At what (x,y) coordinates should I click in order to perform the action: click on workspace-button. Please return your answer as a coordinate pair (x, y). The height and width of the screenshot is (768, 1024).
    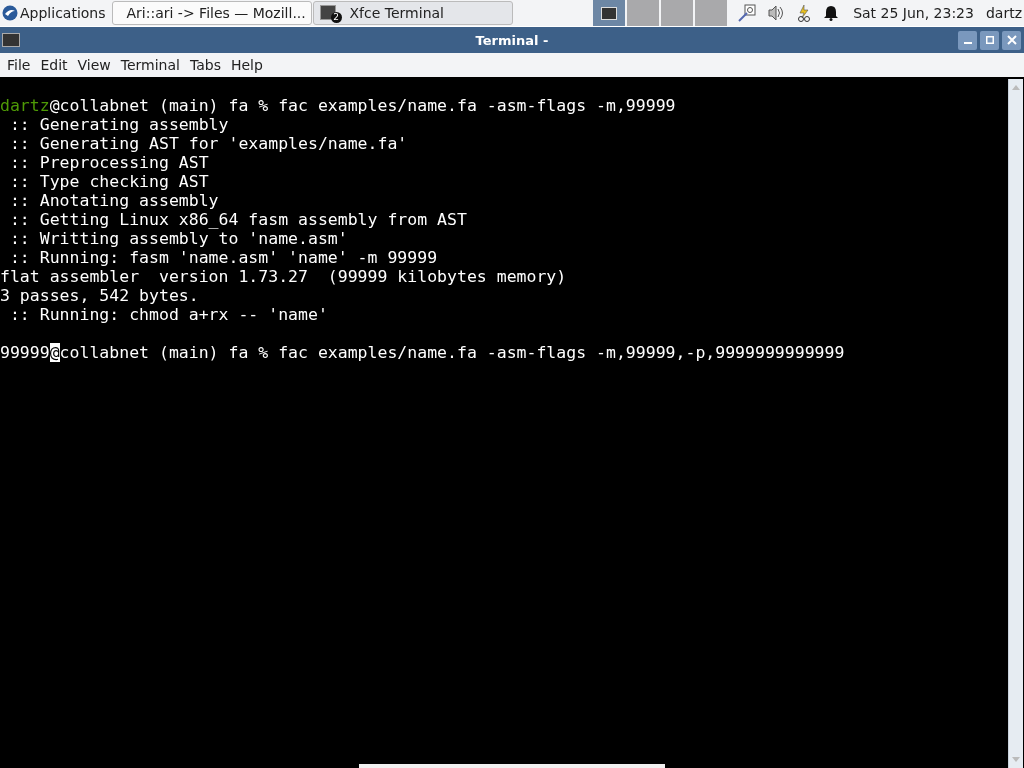
    Looking at the image, I should click on (609, 13).